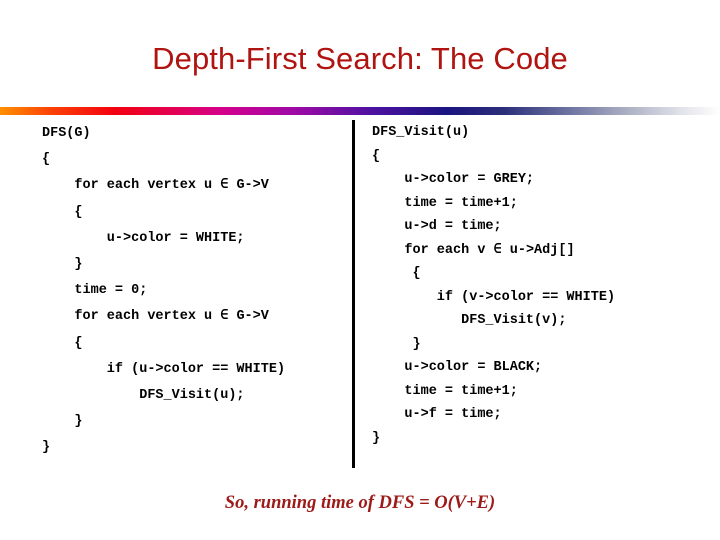  What do you see at coordinates (353, 294) in the screenshot?
I see `column-divider-line` at bounding box center [353, 294].